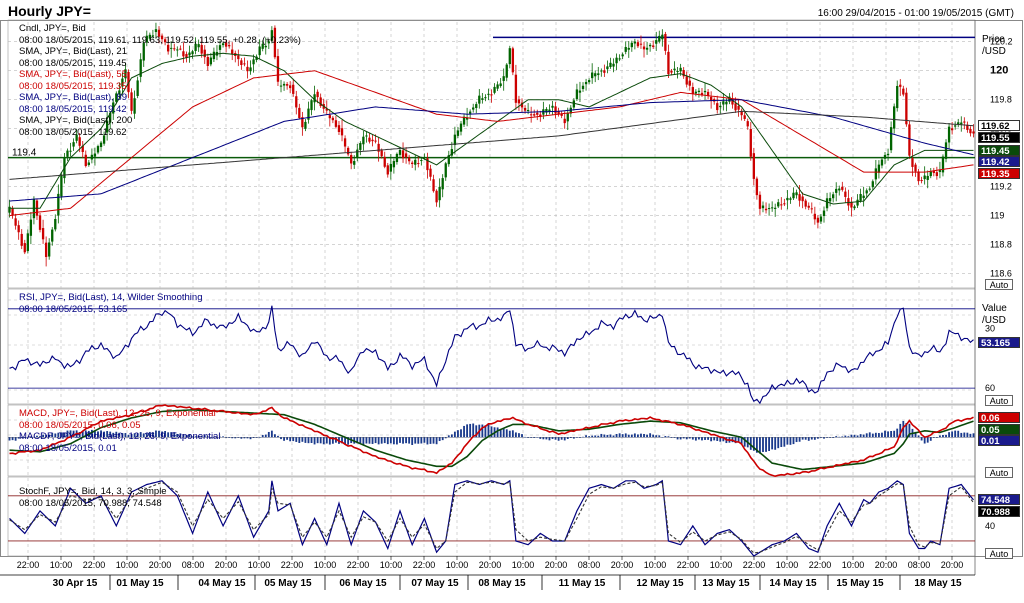 The width and height of the screenshot is (1024, 603). I want to click on legend-entry: 08:00 18/05/2015, 70.988, 74.548, so click(90, 503).